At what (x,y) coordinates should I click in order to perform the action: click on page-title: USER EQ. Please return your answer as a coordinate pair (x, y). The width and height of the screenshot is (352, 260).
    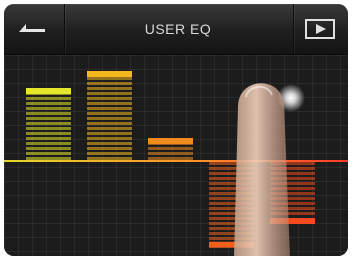
    Looking at the image, I should click on (178, 29).